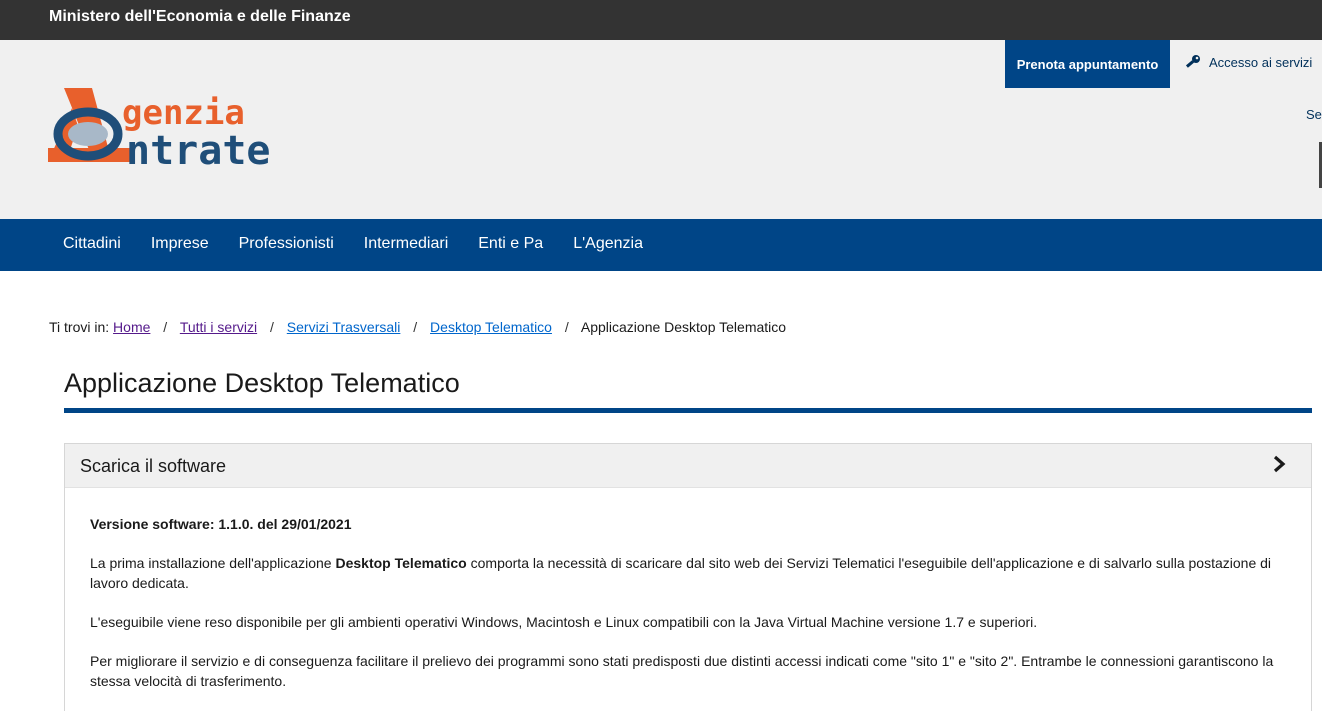 This screenshot has height=711, width=1322. What do you see at coordinates (1261, 62) in the screenshot?
I see `accesso-label: Accesso ai servizi` at bounding box center [1261, 62].